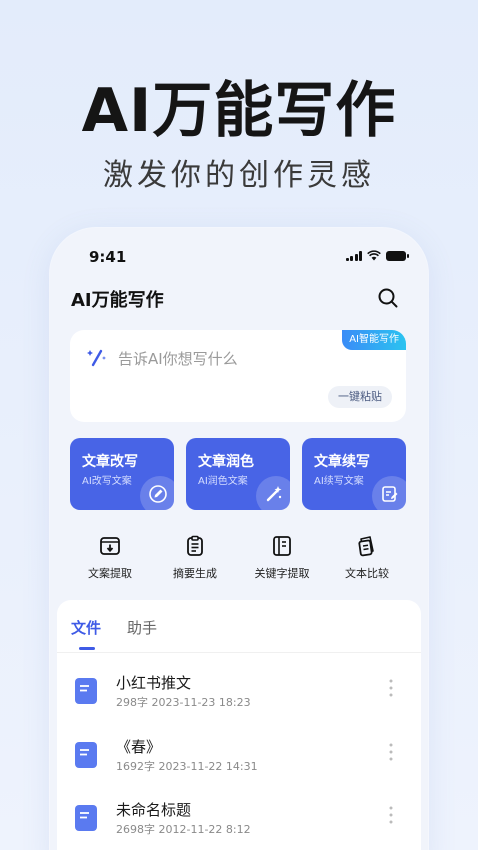 The height and width of the screenshot is (850, 478). Describe the element at coordinates (110, 462) in the screenshot. I see `tool-title: 文章改写` at that location.